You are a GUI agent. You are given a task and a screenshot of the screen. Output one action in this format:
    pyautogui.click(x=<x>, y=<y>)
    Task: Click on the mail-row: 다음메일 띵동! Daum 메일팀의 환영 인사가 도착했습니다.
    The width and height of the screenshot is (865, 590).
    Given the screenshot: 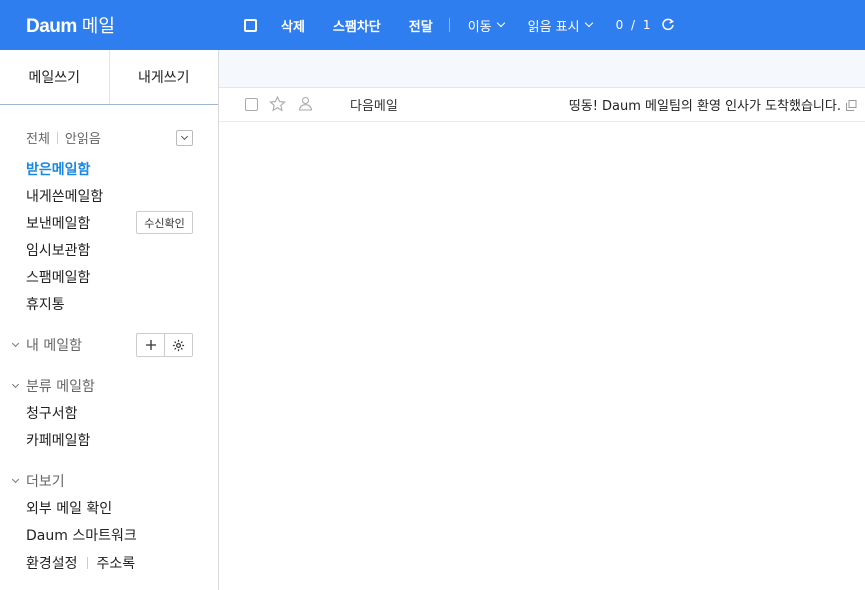 What is the action you would take?
    pyautogui.click(x=542, y=105)
    